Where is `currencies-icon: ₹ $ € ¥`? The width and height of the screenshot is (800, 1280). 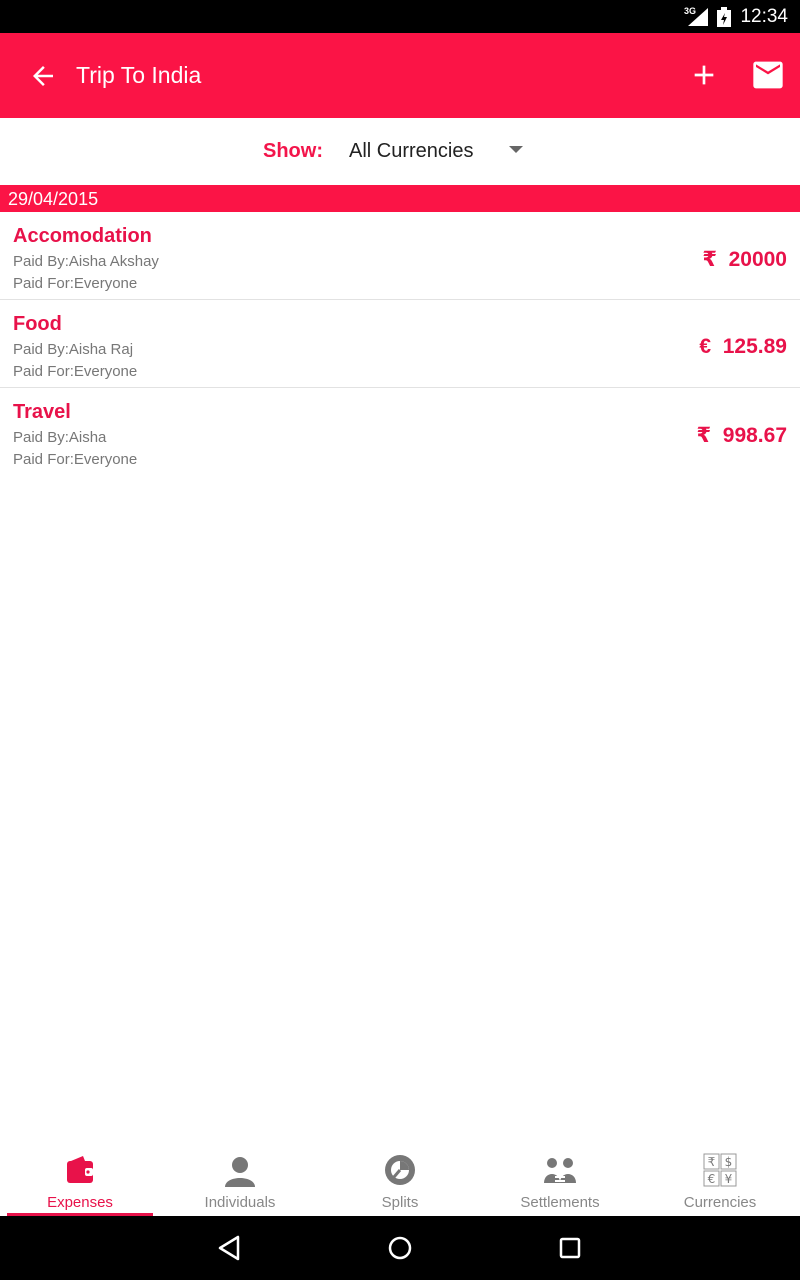
currencies-icon: ₹ $ € ¥ is located at coordinates (720, 1170).